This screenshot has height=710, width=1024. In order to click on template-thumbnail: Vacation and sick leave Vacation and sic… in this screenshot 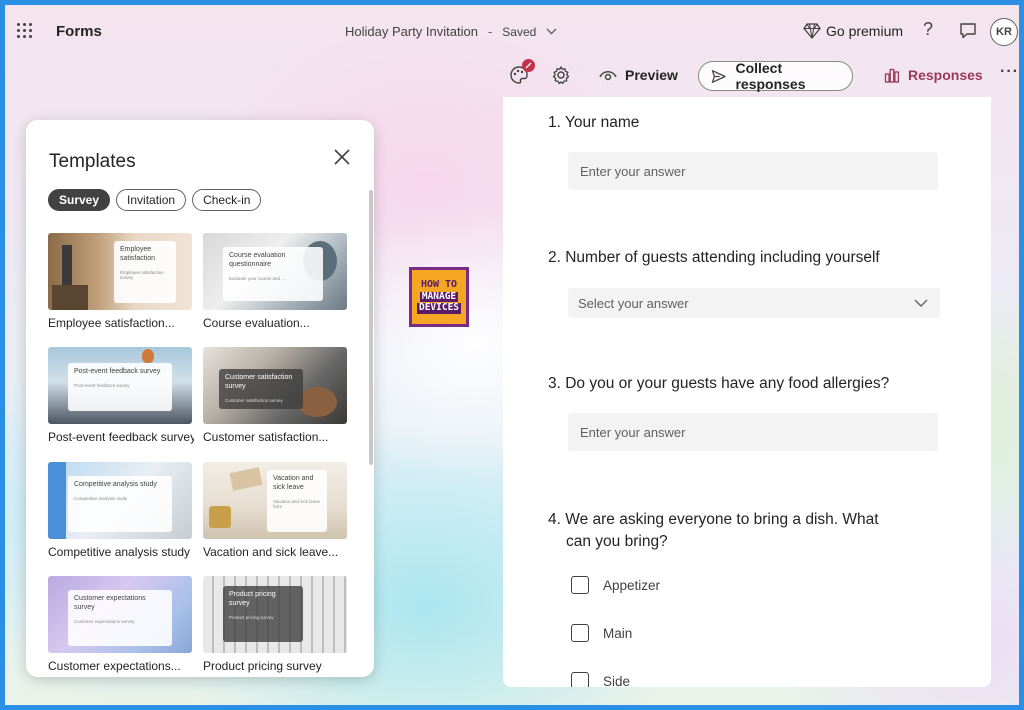, I will do `click(275, 500)`.